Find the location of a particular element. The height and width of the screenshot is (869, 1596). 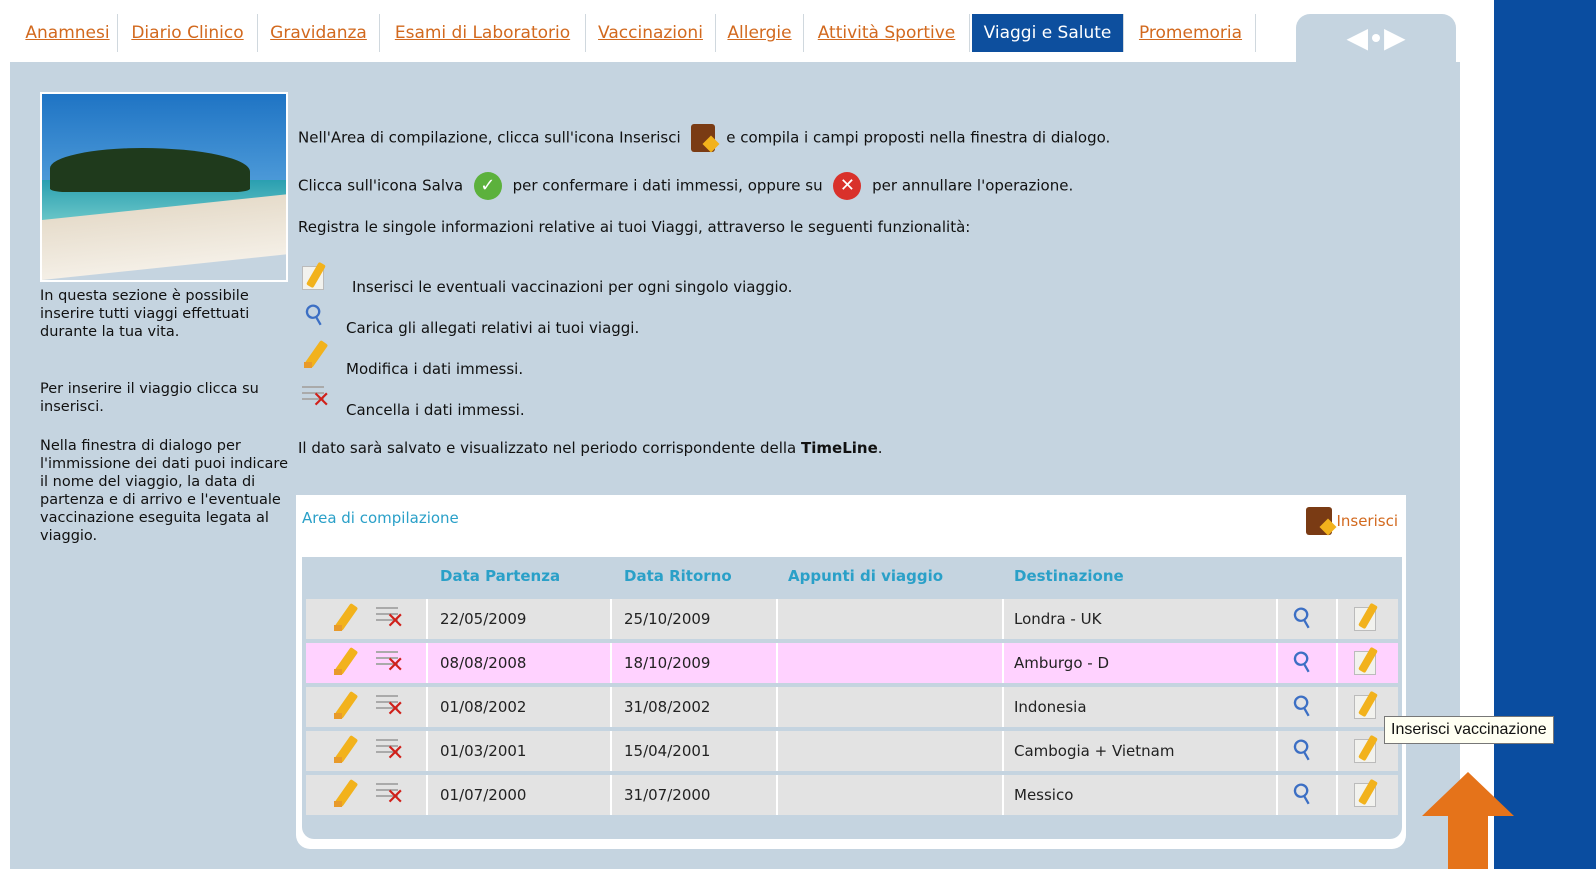

legend-delete-text: Cancella i dati immessi. is located at coordinates (435, 410).